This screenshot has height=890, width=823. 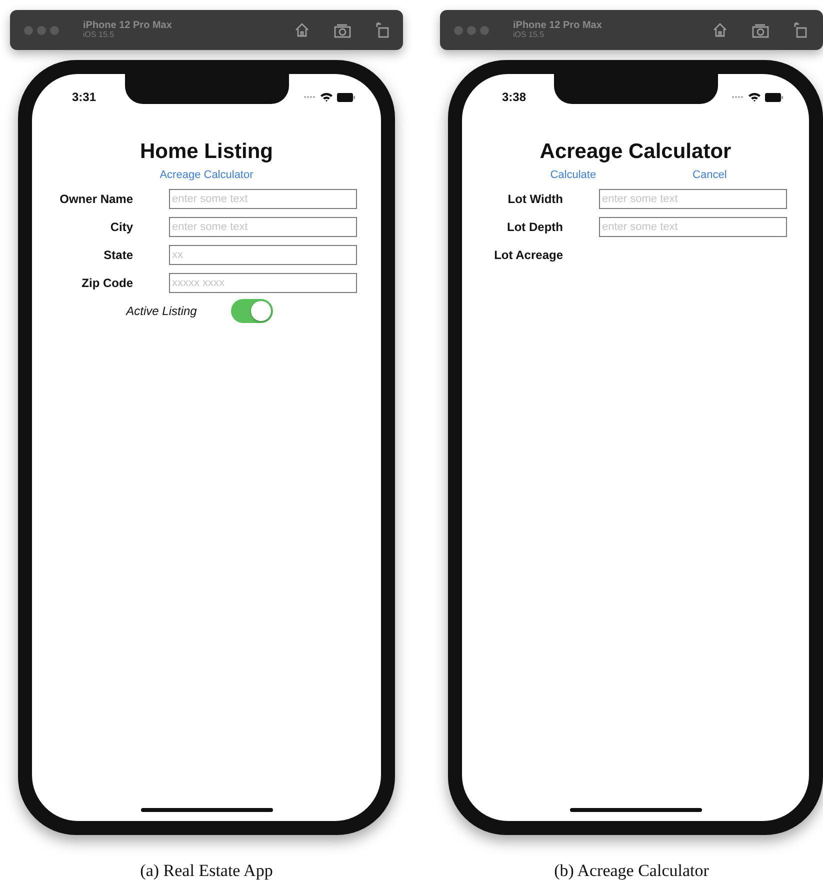 What do you see at coordinates (106, 283) in the screenshot?
I see `field-label: Zip Code` at bounding box center [106, 283].